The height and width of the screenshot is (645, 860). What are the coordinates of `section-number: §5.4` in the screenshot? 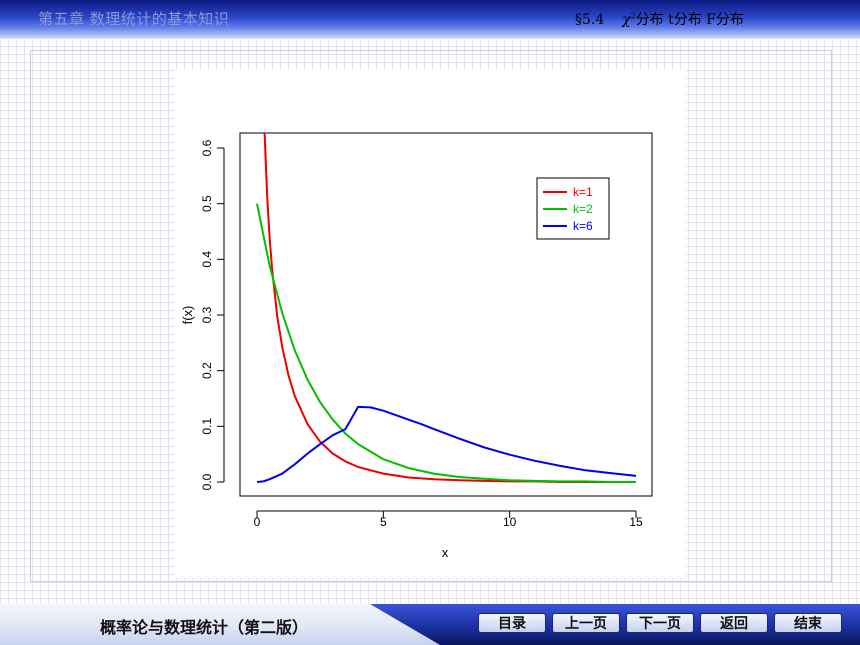 It's located at (590, 20).